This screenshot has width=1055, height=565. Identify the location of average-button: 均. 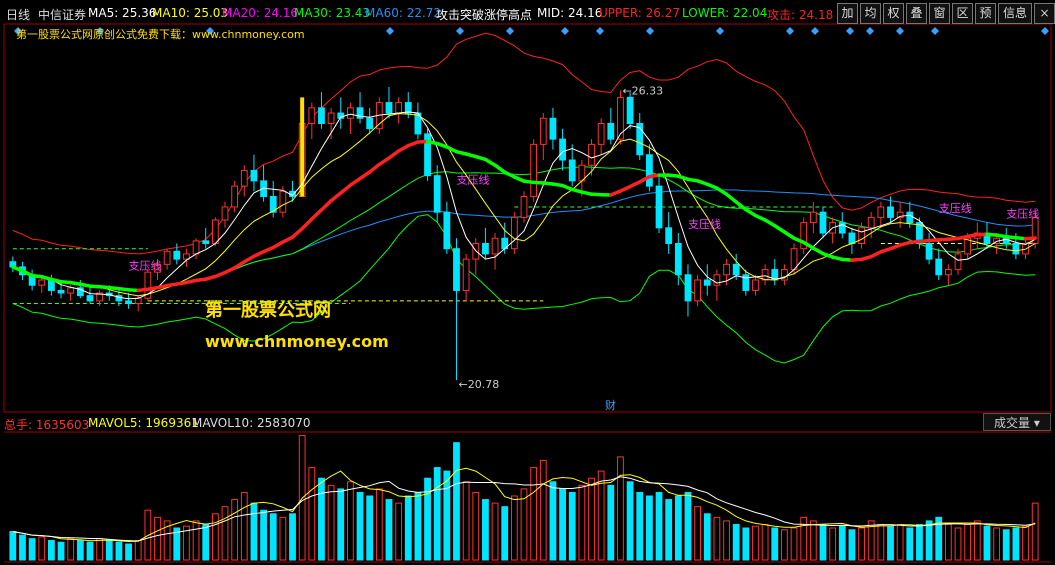
(870, 13).